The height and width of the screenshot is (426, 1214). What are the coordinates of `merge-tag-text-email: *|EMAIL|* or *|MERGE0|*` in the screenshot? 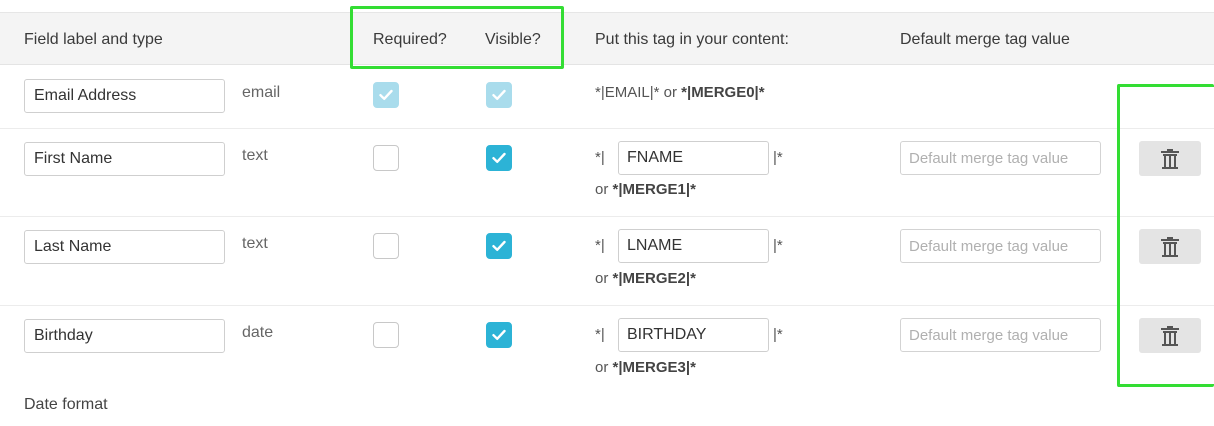 It's located at (680, 92).